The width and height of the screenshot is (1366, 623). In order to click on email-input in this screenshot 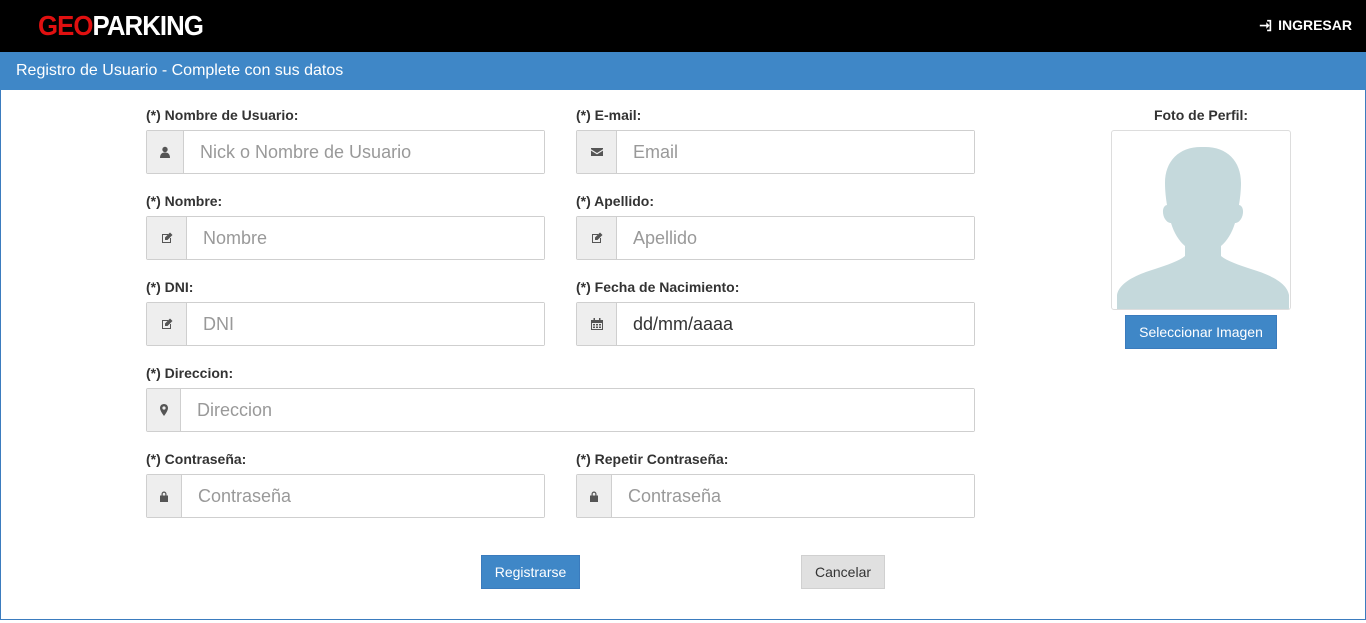, I will do `click(795, 152)`.